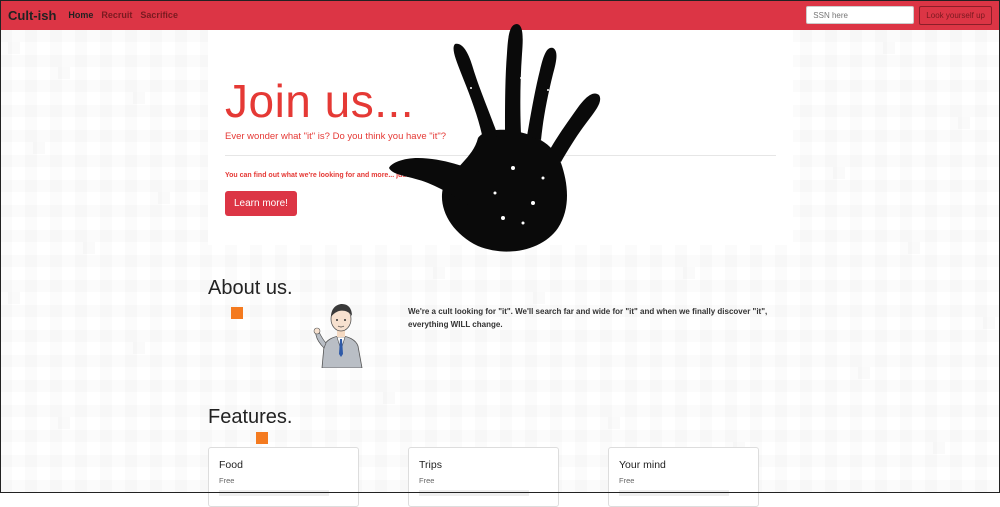 Image resolution: width=1000 pixels, height=507 pixels. What do you see at coordinates (32, 15) in the screenshot?
I see `brand-logo: Cult-ish` at bounding box center [32, 15].